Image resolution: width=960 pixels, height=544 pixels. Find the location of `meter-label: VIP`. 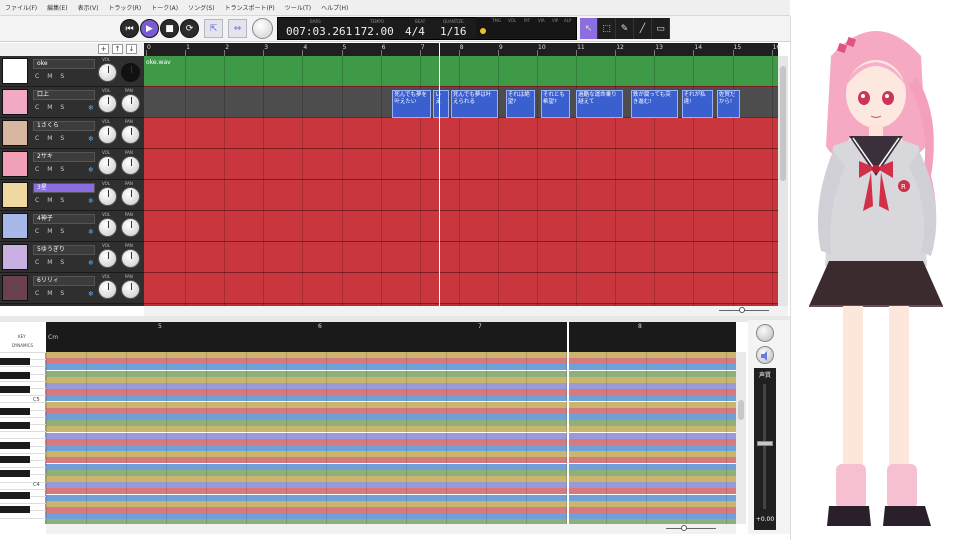

meter-label: VIP is located at coordinates (555, 20).